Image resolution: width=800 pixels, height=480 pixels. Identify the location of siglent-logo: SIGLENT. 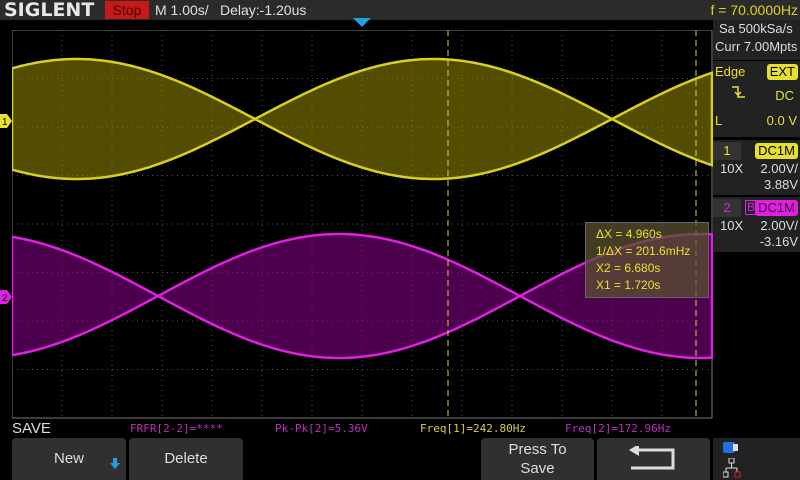
(49, 10).